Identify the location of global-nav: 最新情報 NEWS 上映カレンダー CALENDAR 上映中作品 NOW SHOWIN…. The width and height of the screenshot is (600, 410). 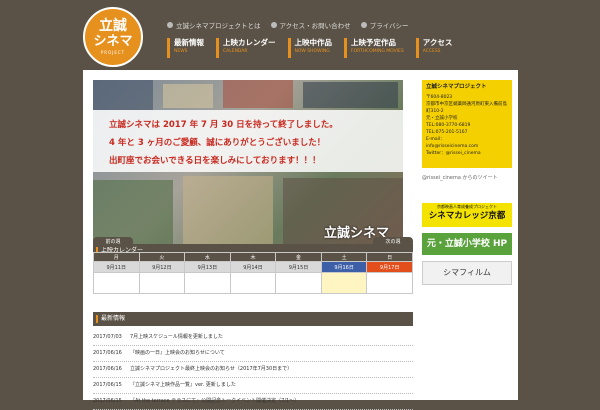
(315, 48).